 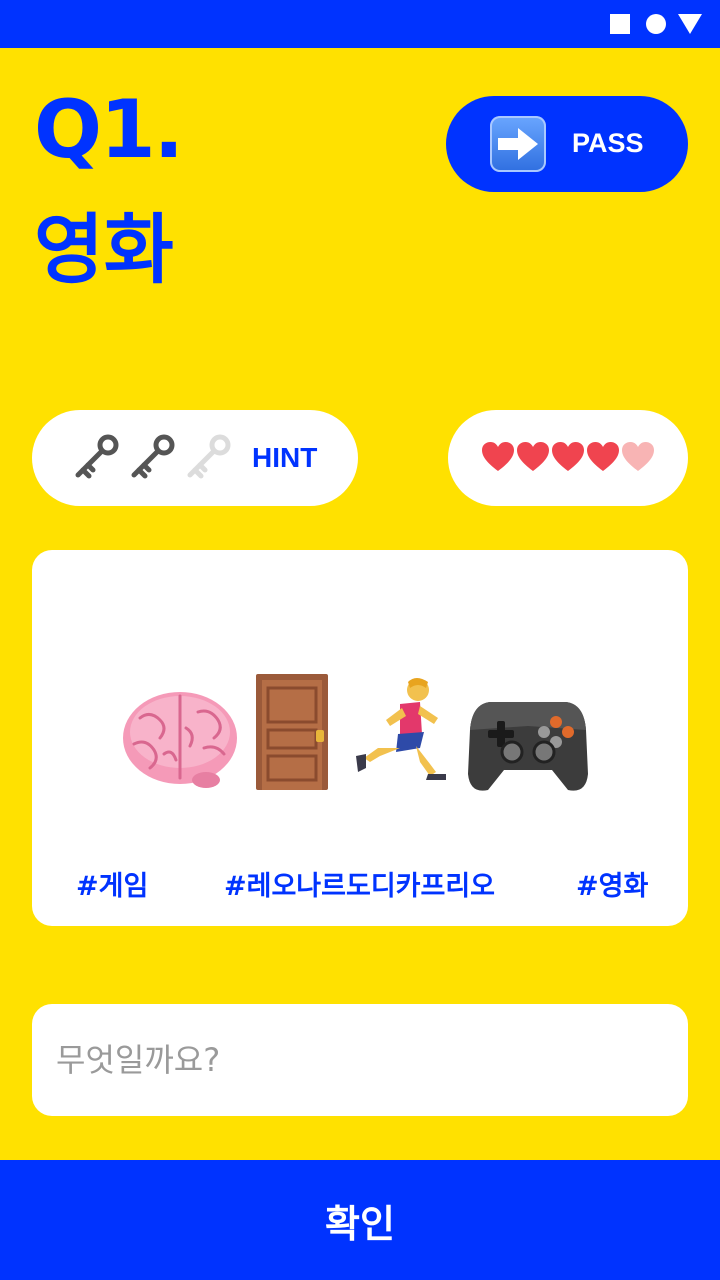 I want to click on tag-game: #게임, so click(x=112, y=886).